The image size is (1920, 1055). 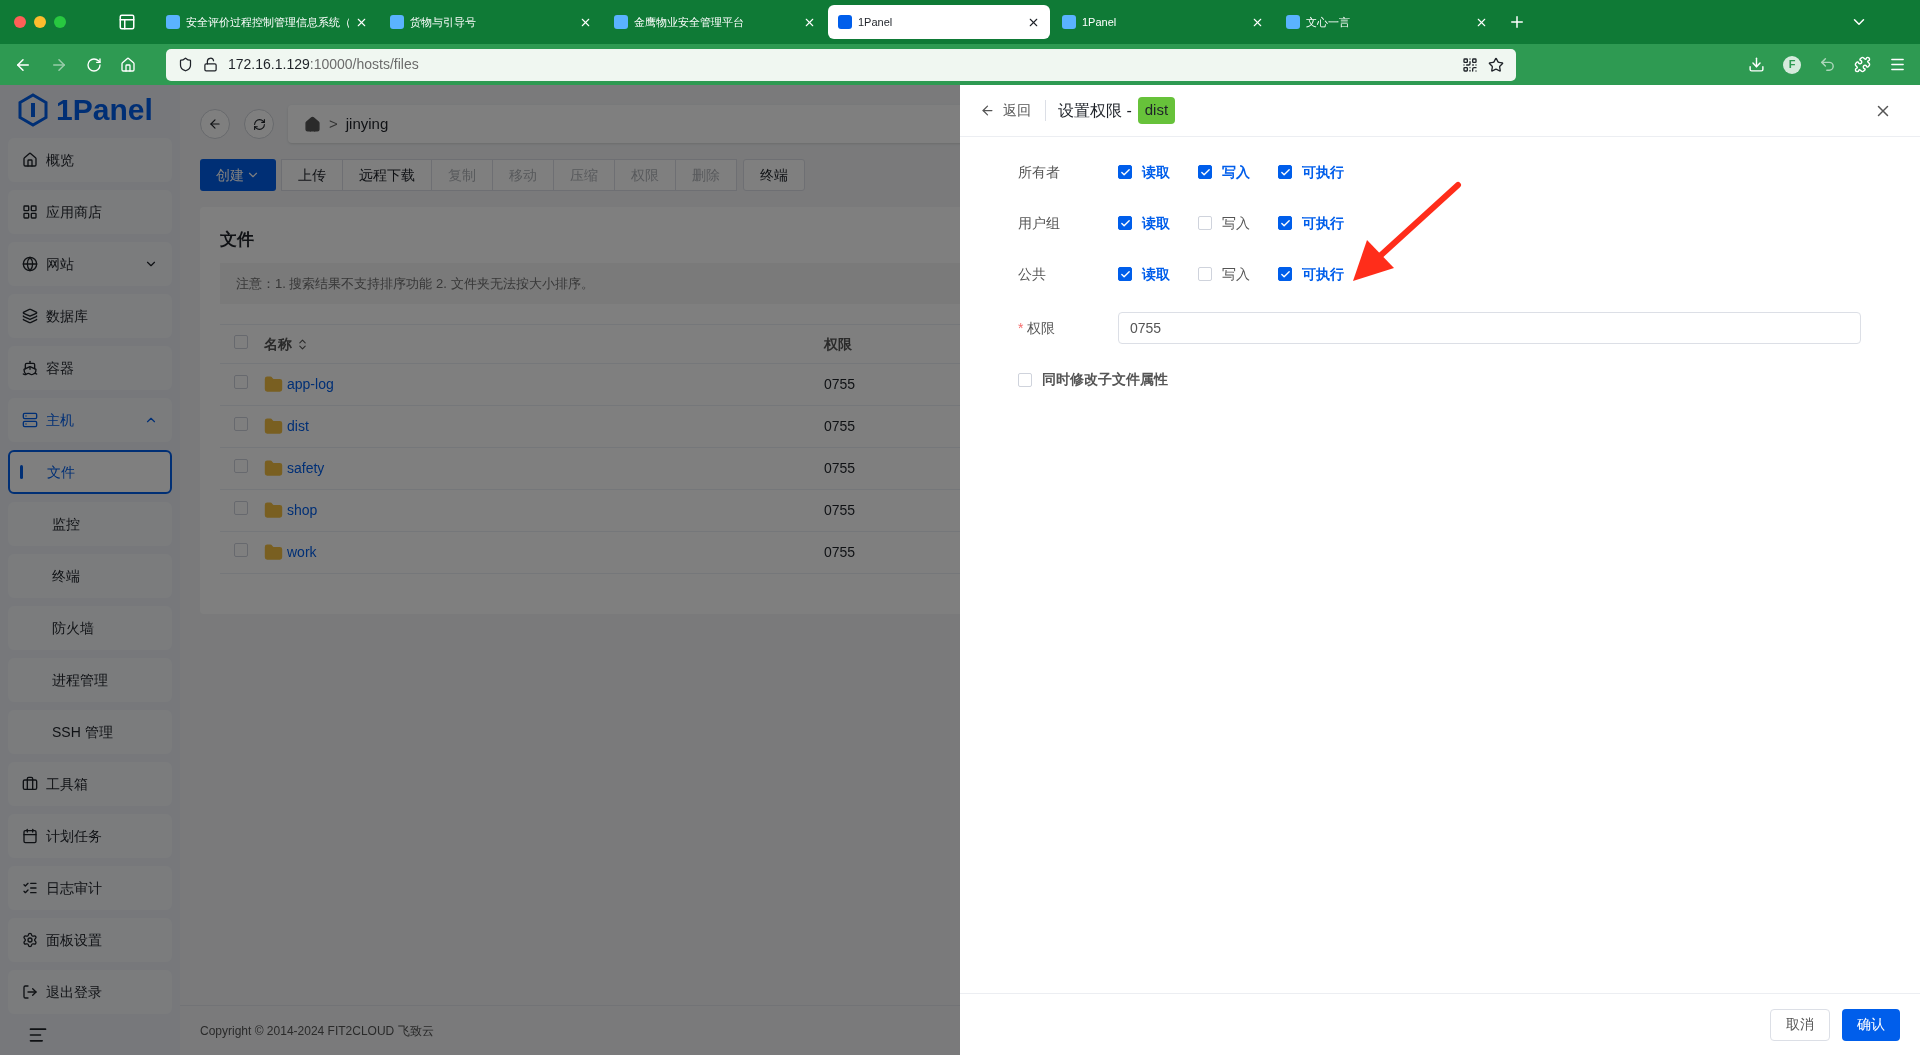 What do you see at coordinates (90, 628) in the screenshot?
I see `submenu-item: 防火墙` at bounding box center [90, 628].